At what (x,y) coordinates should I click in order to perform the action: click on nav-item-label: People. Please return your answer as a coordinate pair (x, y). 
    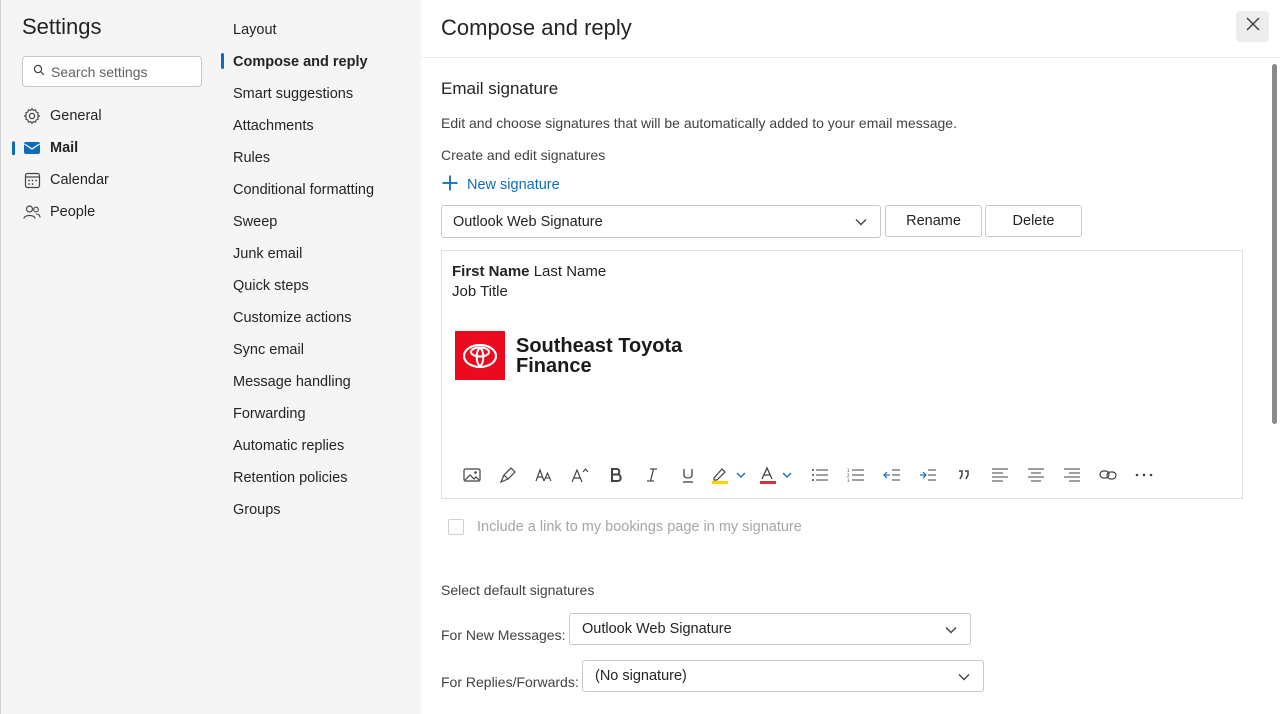
    Looking at the image, I should click on (73, 212).